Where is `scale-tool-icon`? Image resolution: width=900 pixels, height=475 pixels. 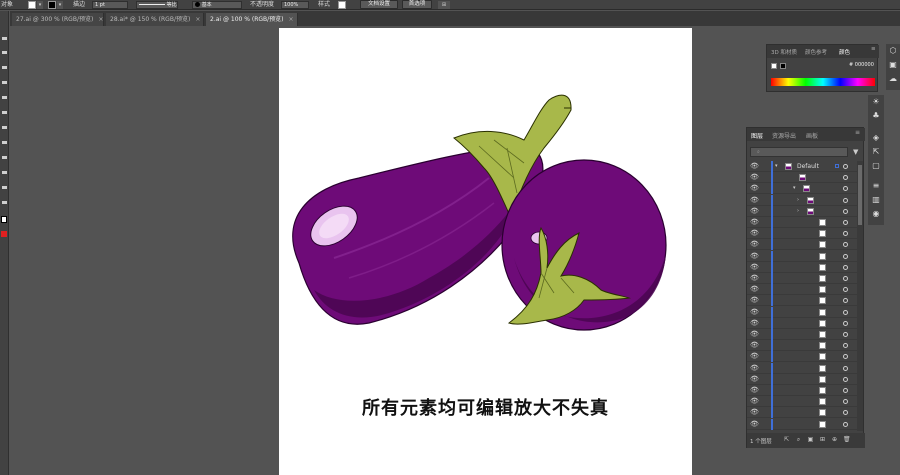 scale-tool-icon is located at coordinates (4, 157).